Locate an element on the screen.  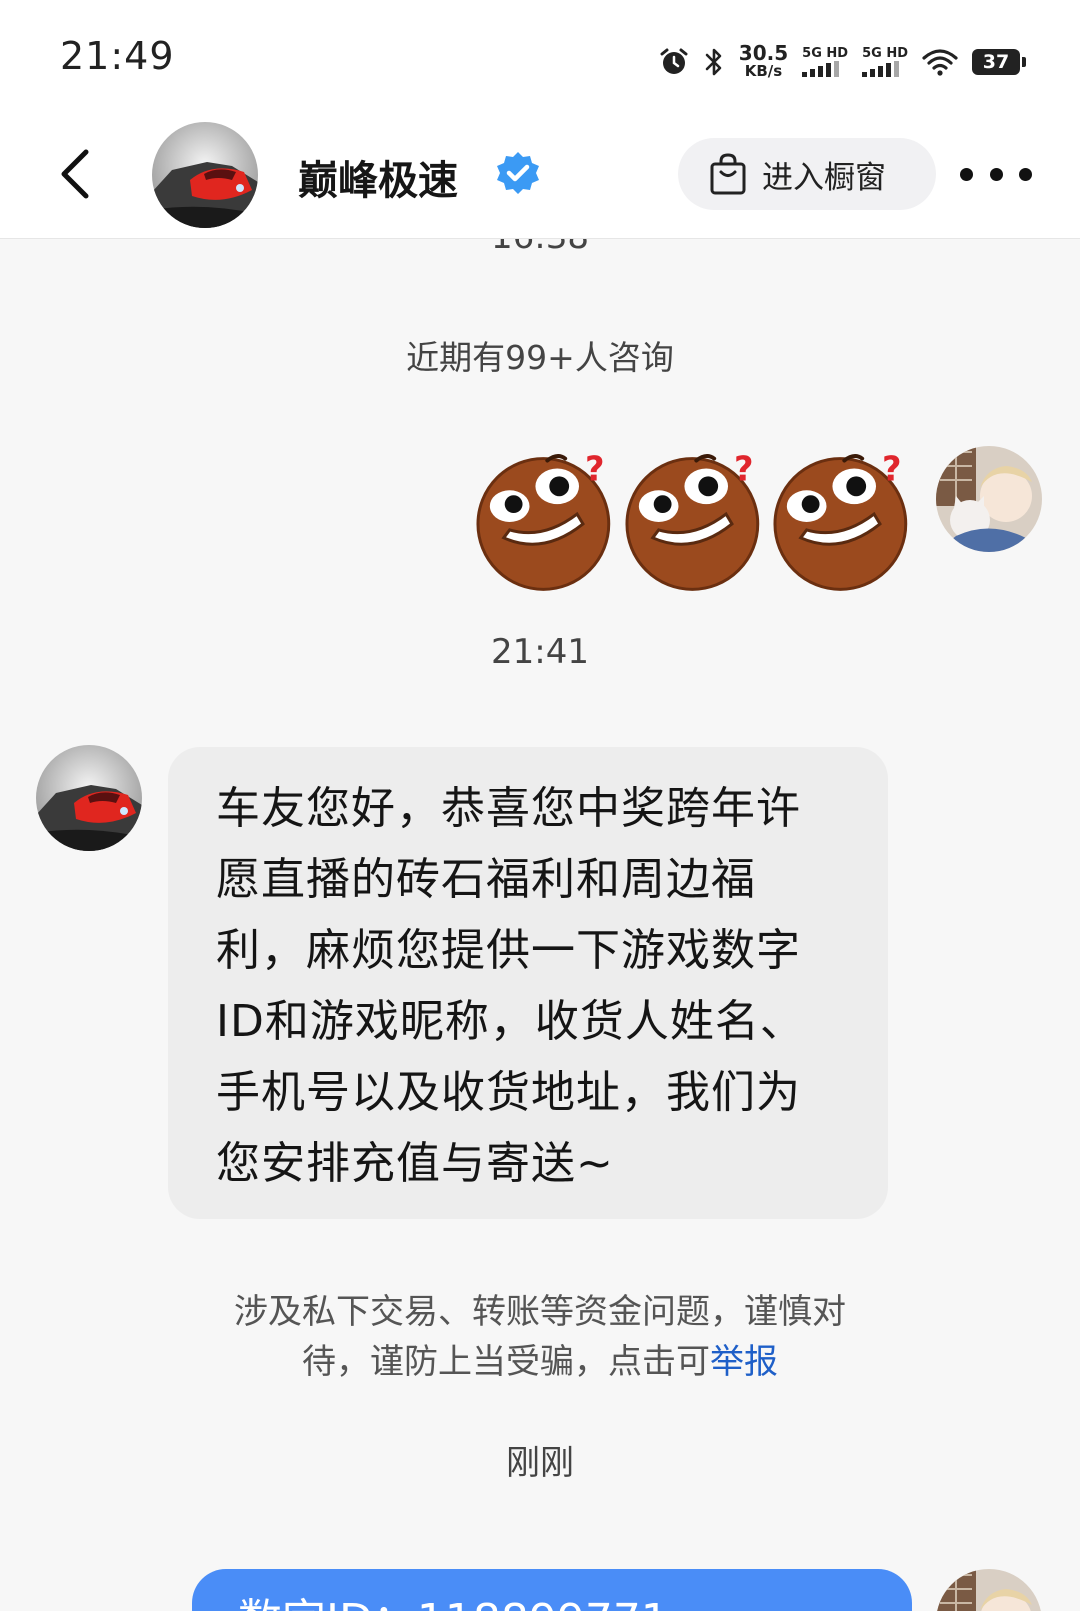
enter-showcase-label: 进入橱窗 is located at coordinates (824, 177).